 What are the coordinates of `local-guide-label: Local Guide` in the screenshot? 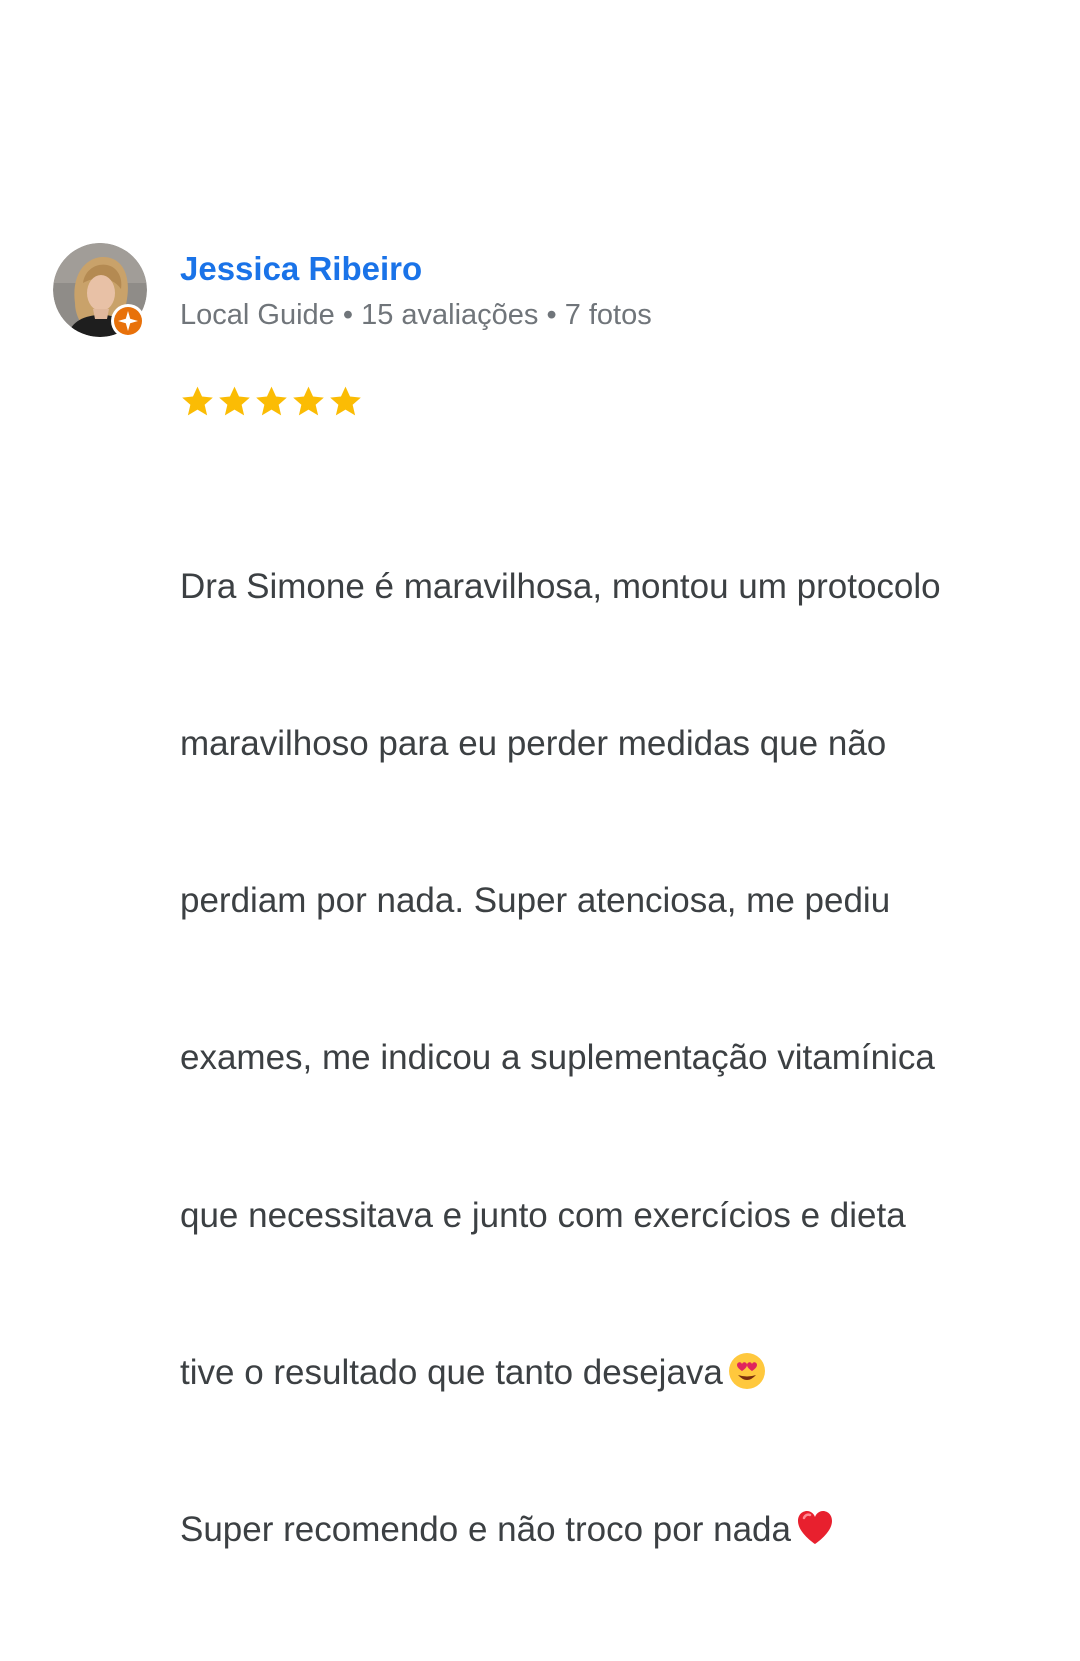 It's located at (257, 315).